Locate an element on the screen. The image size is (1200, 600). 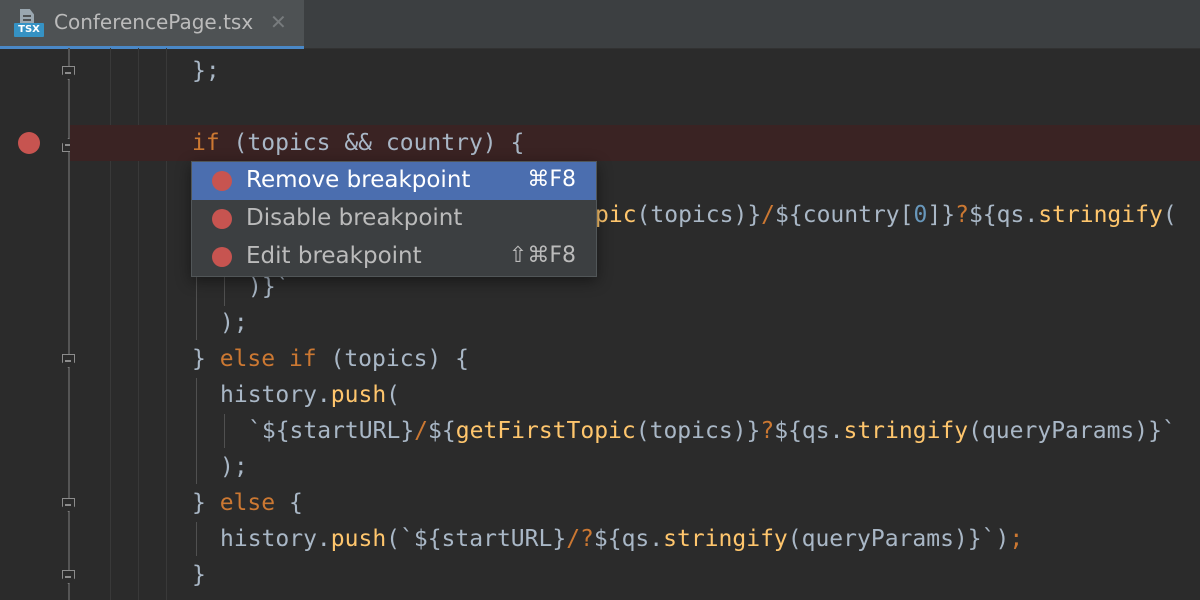
code-token: }; is located at coordinates (206, 71).